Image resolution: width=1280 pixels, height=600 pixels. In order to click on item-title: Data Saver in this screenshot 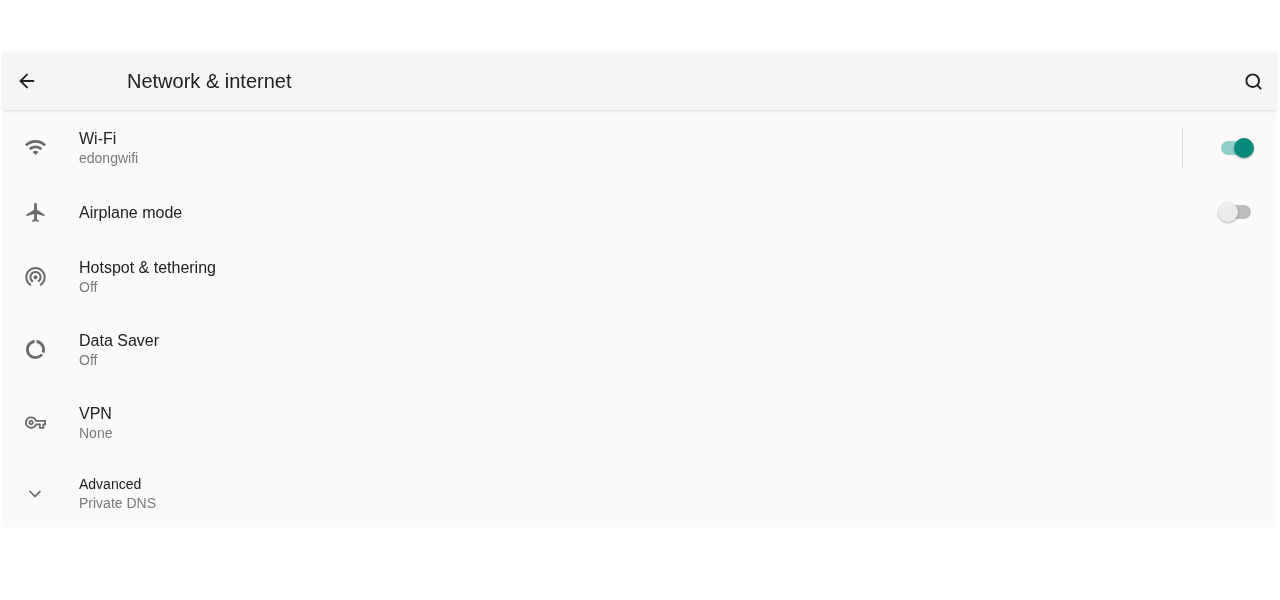, I will do `click(119, 340)`.